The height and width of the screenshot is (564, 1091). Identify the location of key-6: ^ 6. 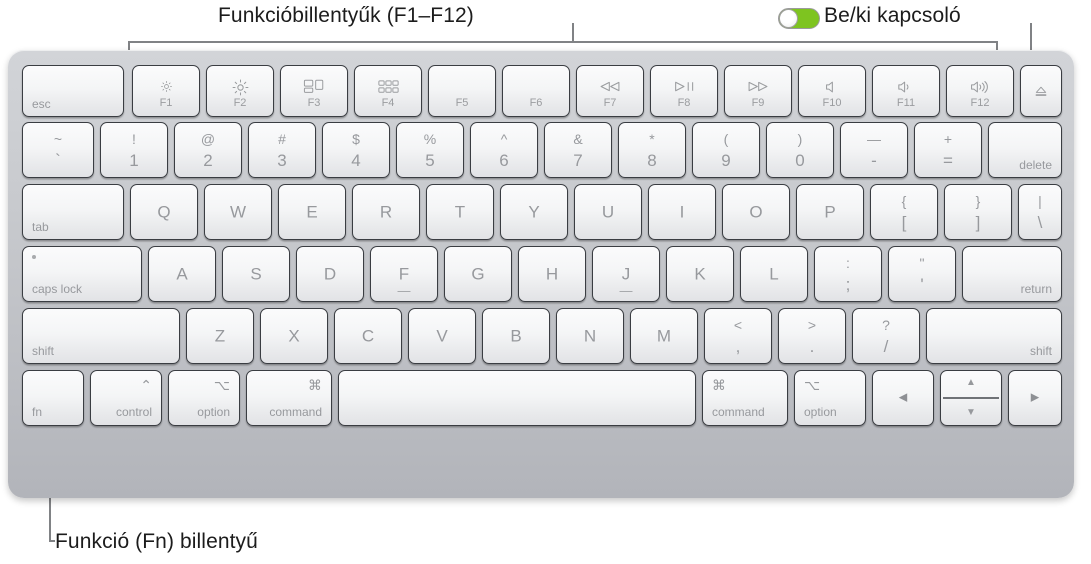
(504, 150).